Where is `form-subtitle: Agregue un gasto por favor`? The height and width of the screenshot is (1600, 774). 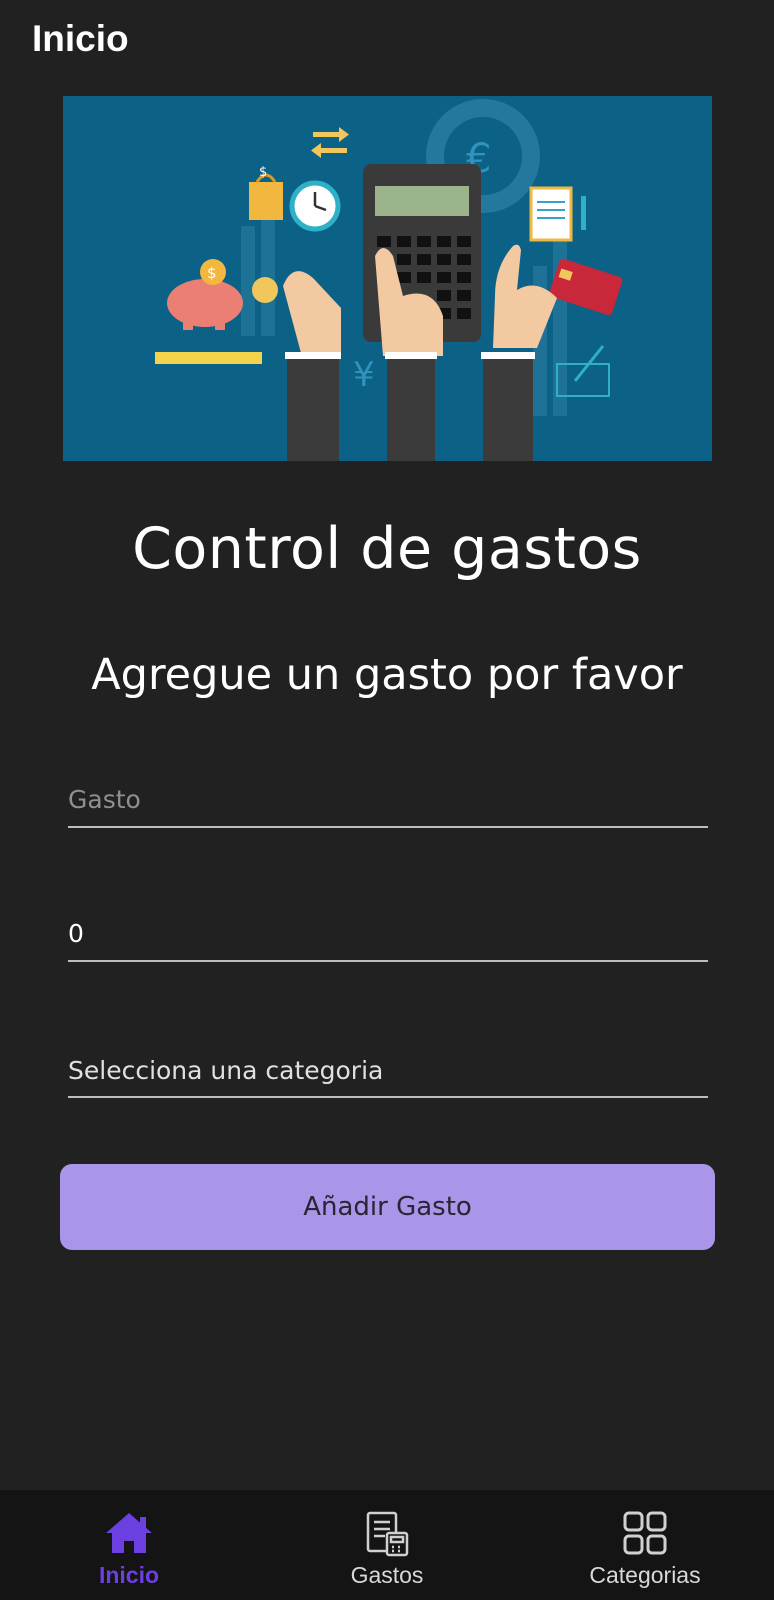
form-subtitle: Agregue un gasto por favor is located at coordinates (387, 675).